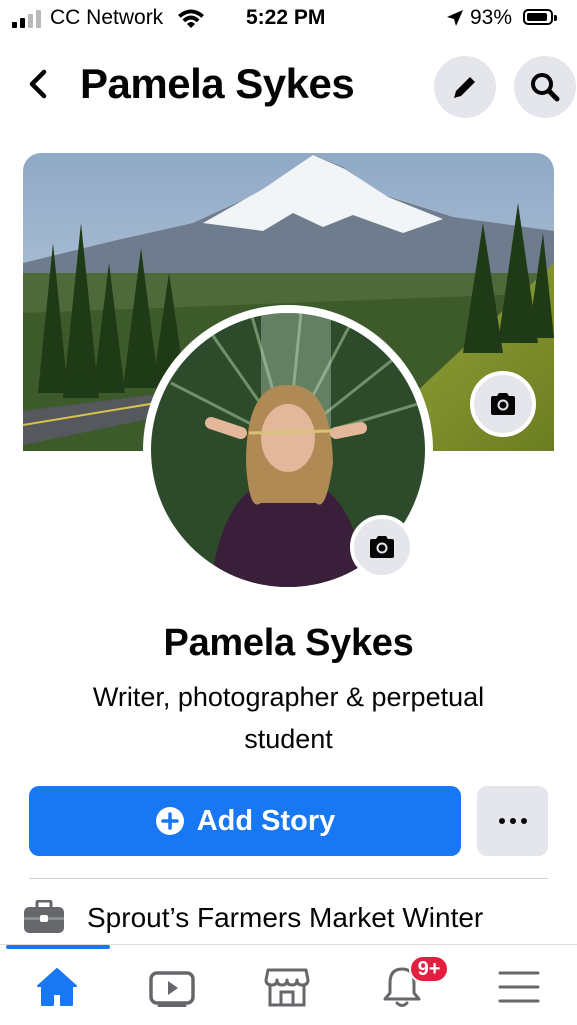 The height and width of the screenshot is (1025, 577). I want to click on location-arrow-icon, so click(455, 18).